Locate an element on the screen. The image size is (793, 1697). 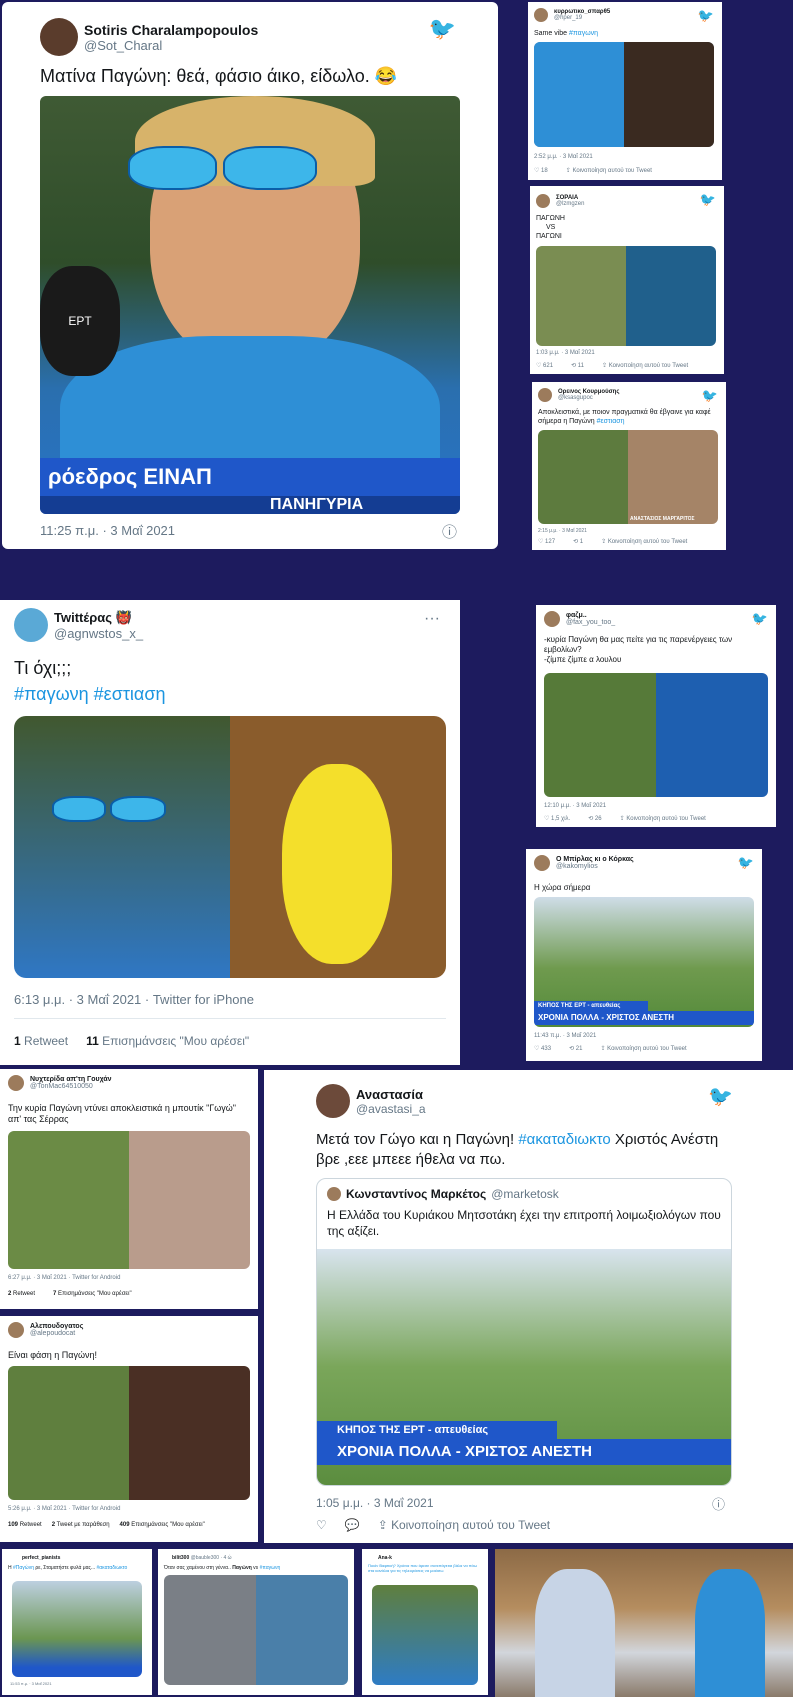
like-icon: ♡ is located at coordinates (321, 1525).